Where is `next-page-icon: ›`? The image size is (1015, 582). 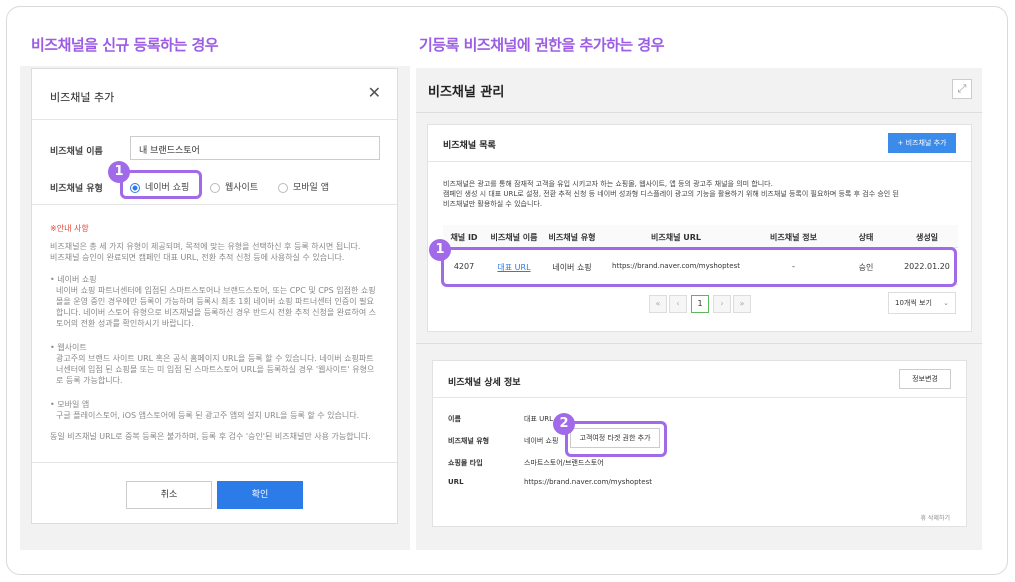 next-page-icon: › is located at coordinates (722, 304).